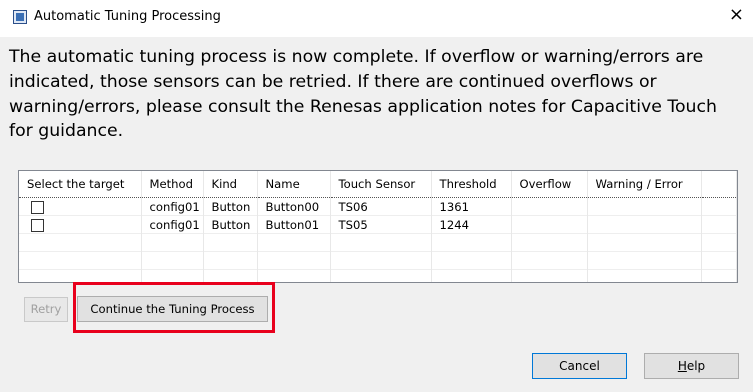 This screenshot has width=753, height=392. I want to click on threshold-cell: 1361, so click(471, 206).